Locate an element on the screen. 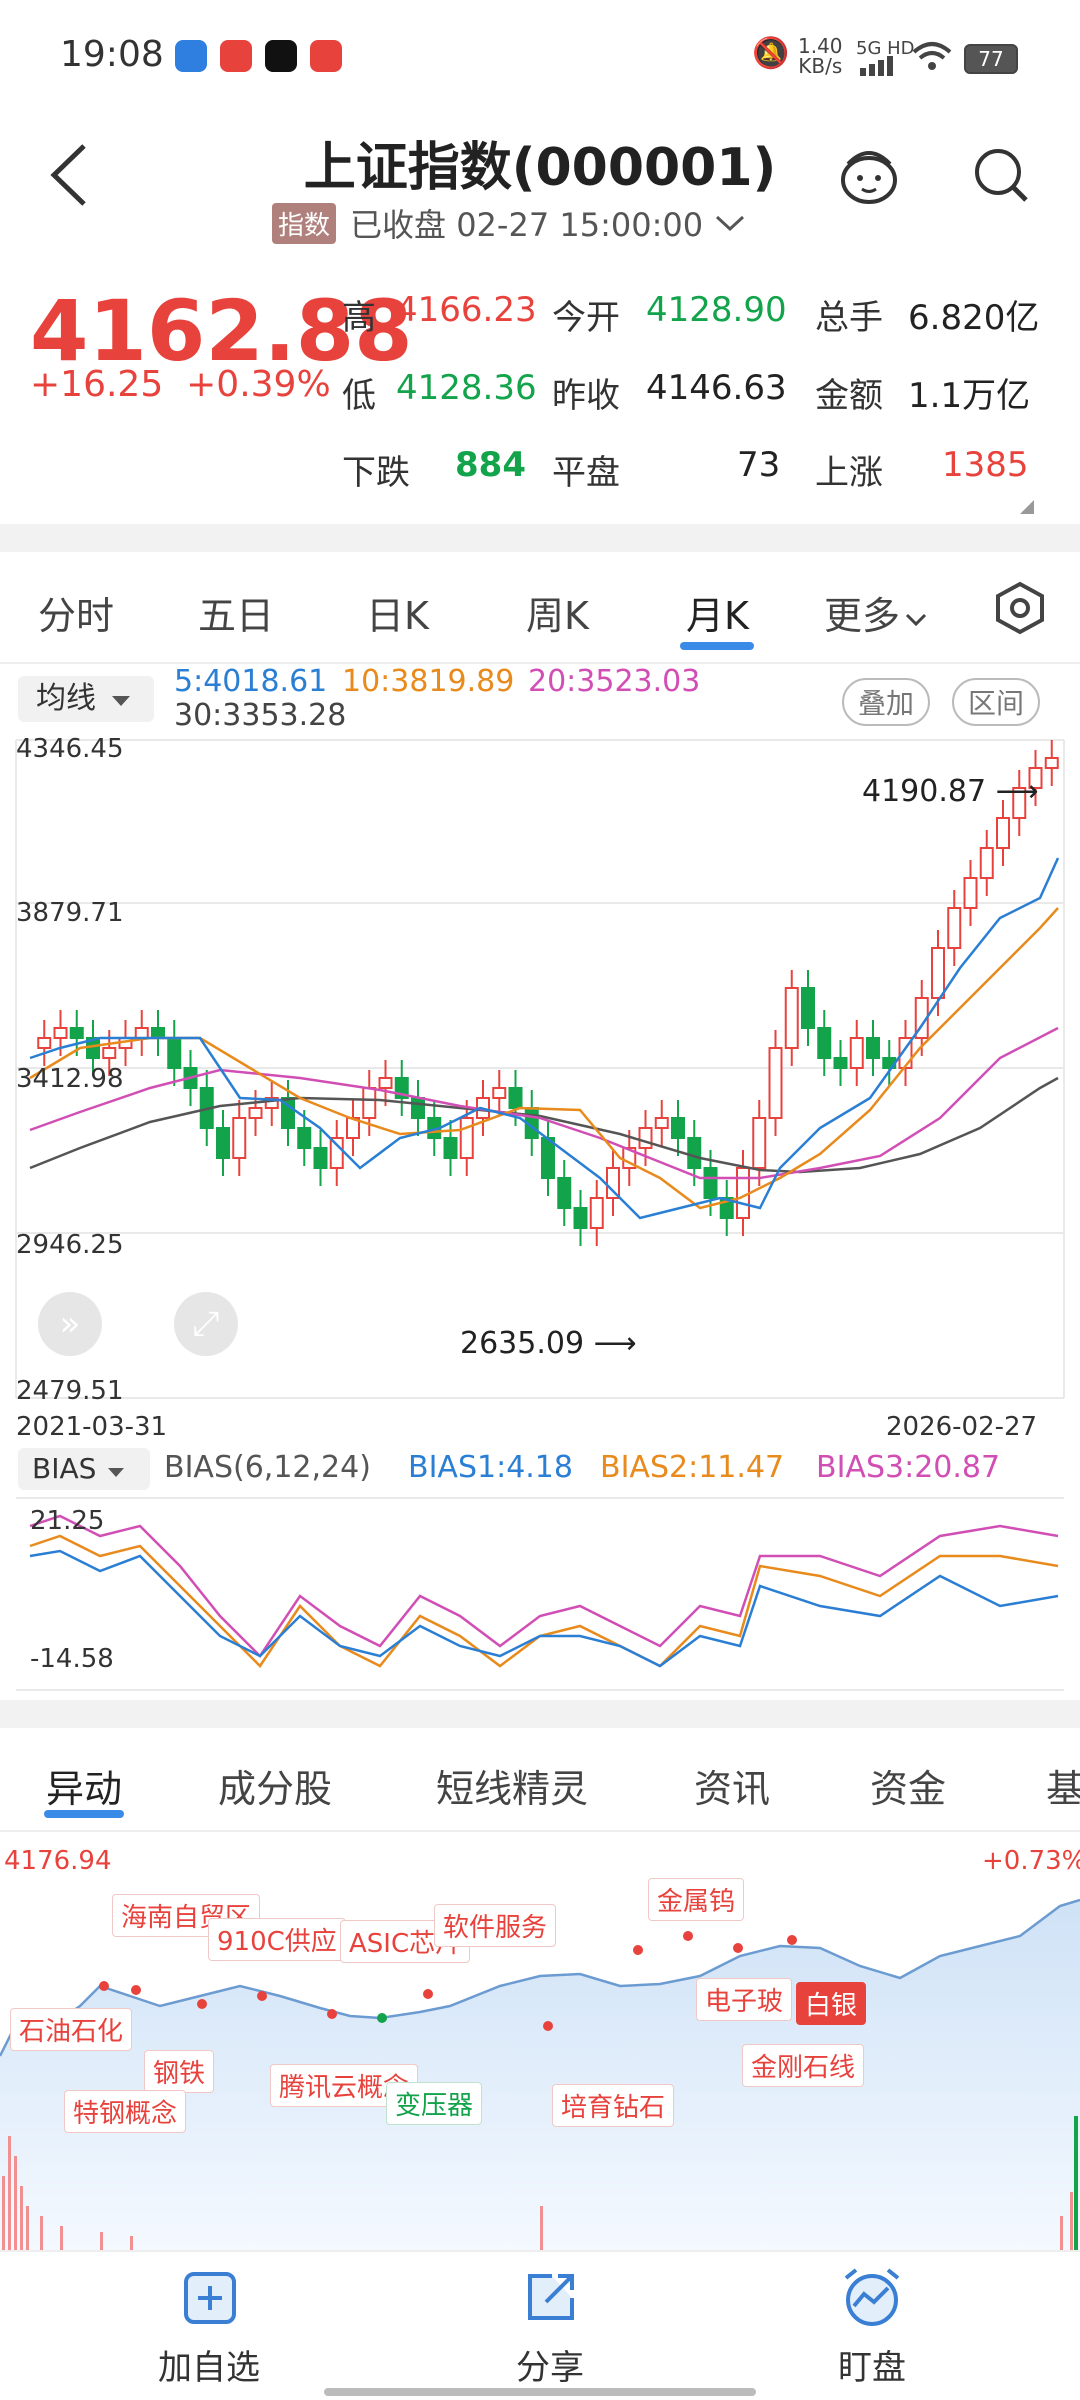  event-label: 培育钻石 is located at coordinates (613, 2105).